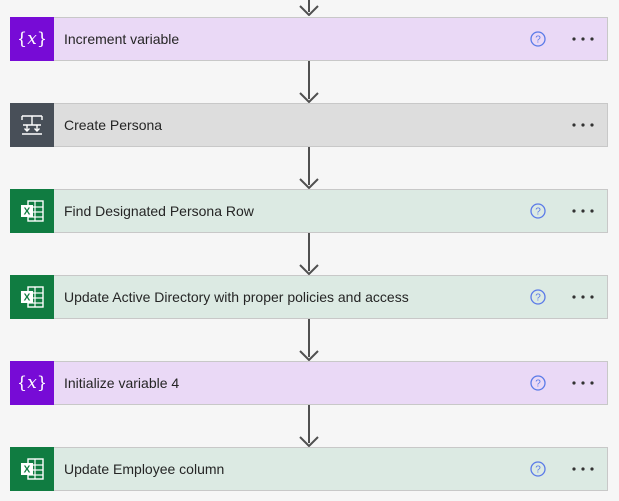  I want to click on flow-step-initialize-variable-4: {𝑥} Initialize variable 4 ?, so click(309, 383).